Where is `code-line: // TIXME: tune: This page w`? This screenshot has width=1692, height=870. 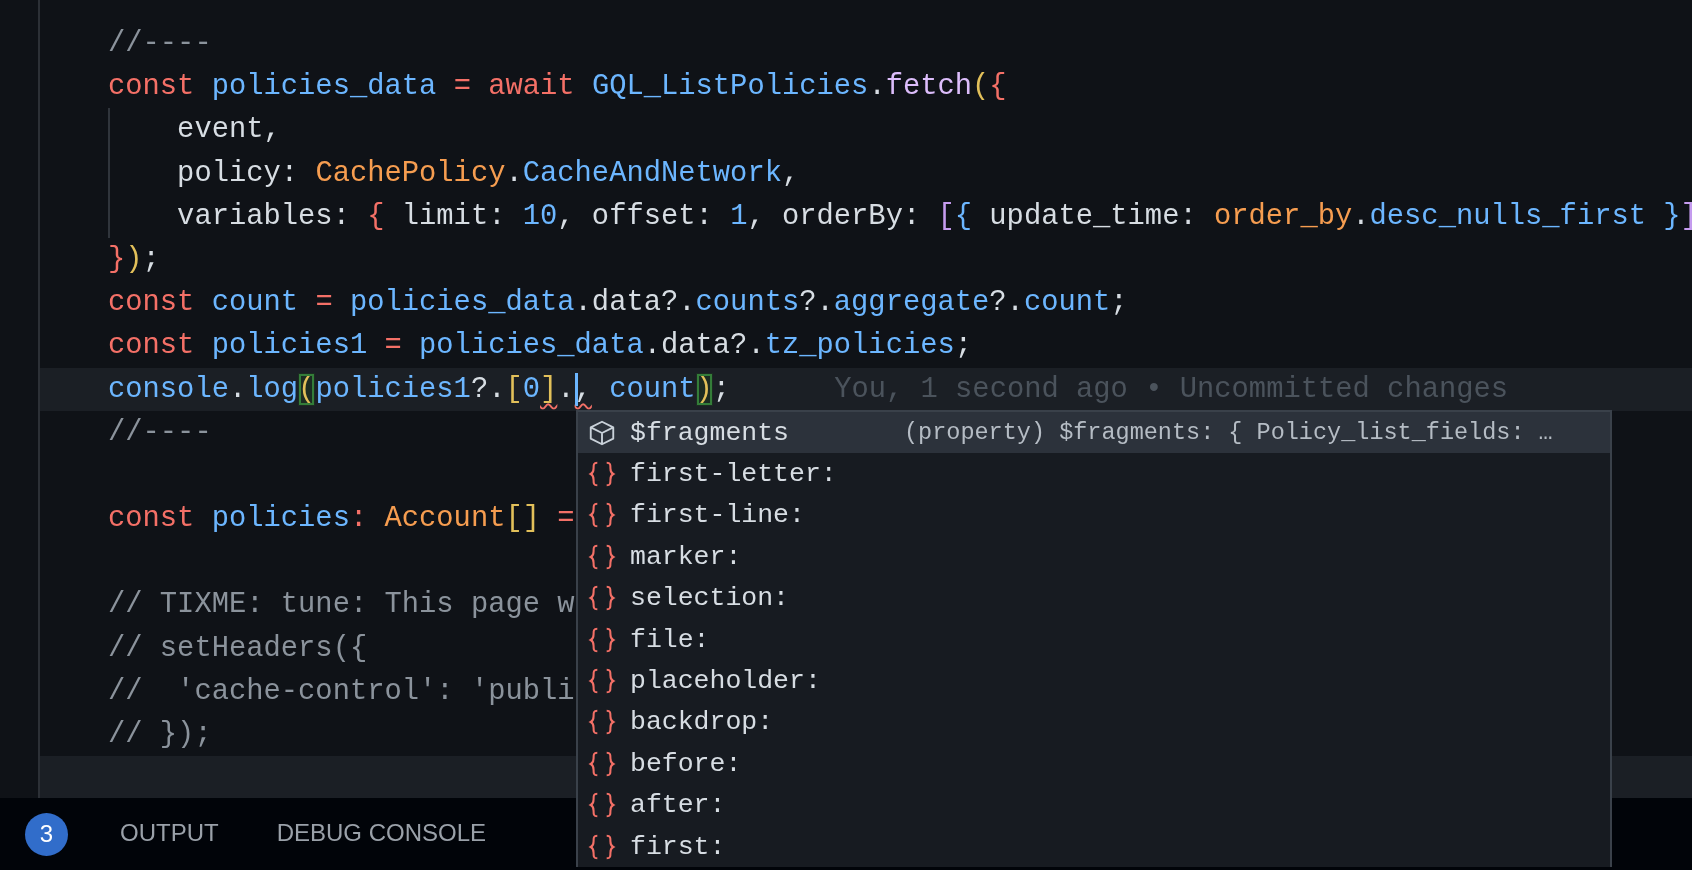
code-line: // TIXME: tune: This page w is located at coordinates (341, 605).